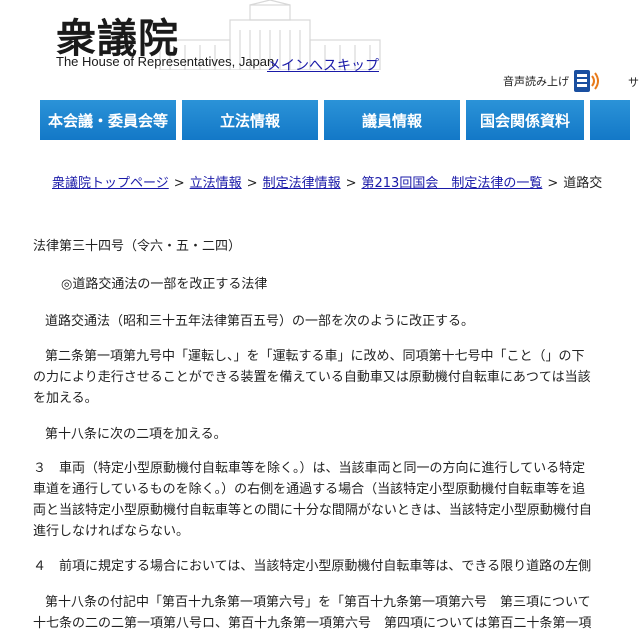 The image size is (640, 640). What do you see at coordinates (452, 183) in the screenshot?
I see `breadcrumb-link-session-list: 第213回国会 制定法律の一覧` at bounding box center [452, 183].